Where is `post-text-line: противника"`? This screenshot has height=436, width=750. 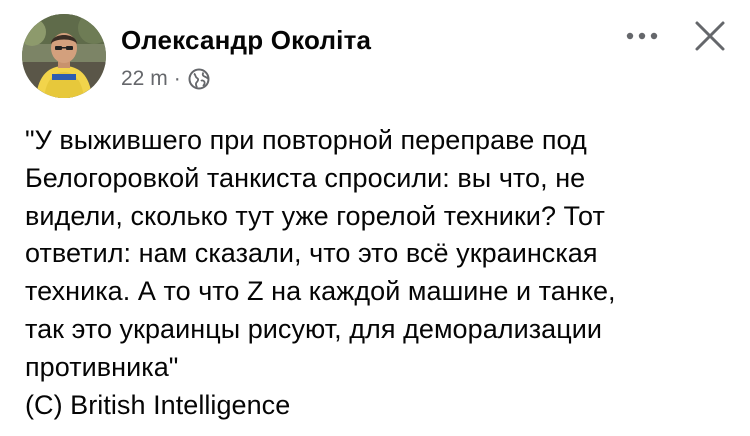 post-text-line: противника" is located at coordinates (102, 366).